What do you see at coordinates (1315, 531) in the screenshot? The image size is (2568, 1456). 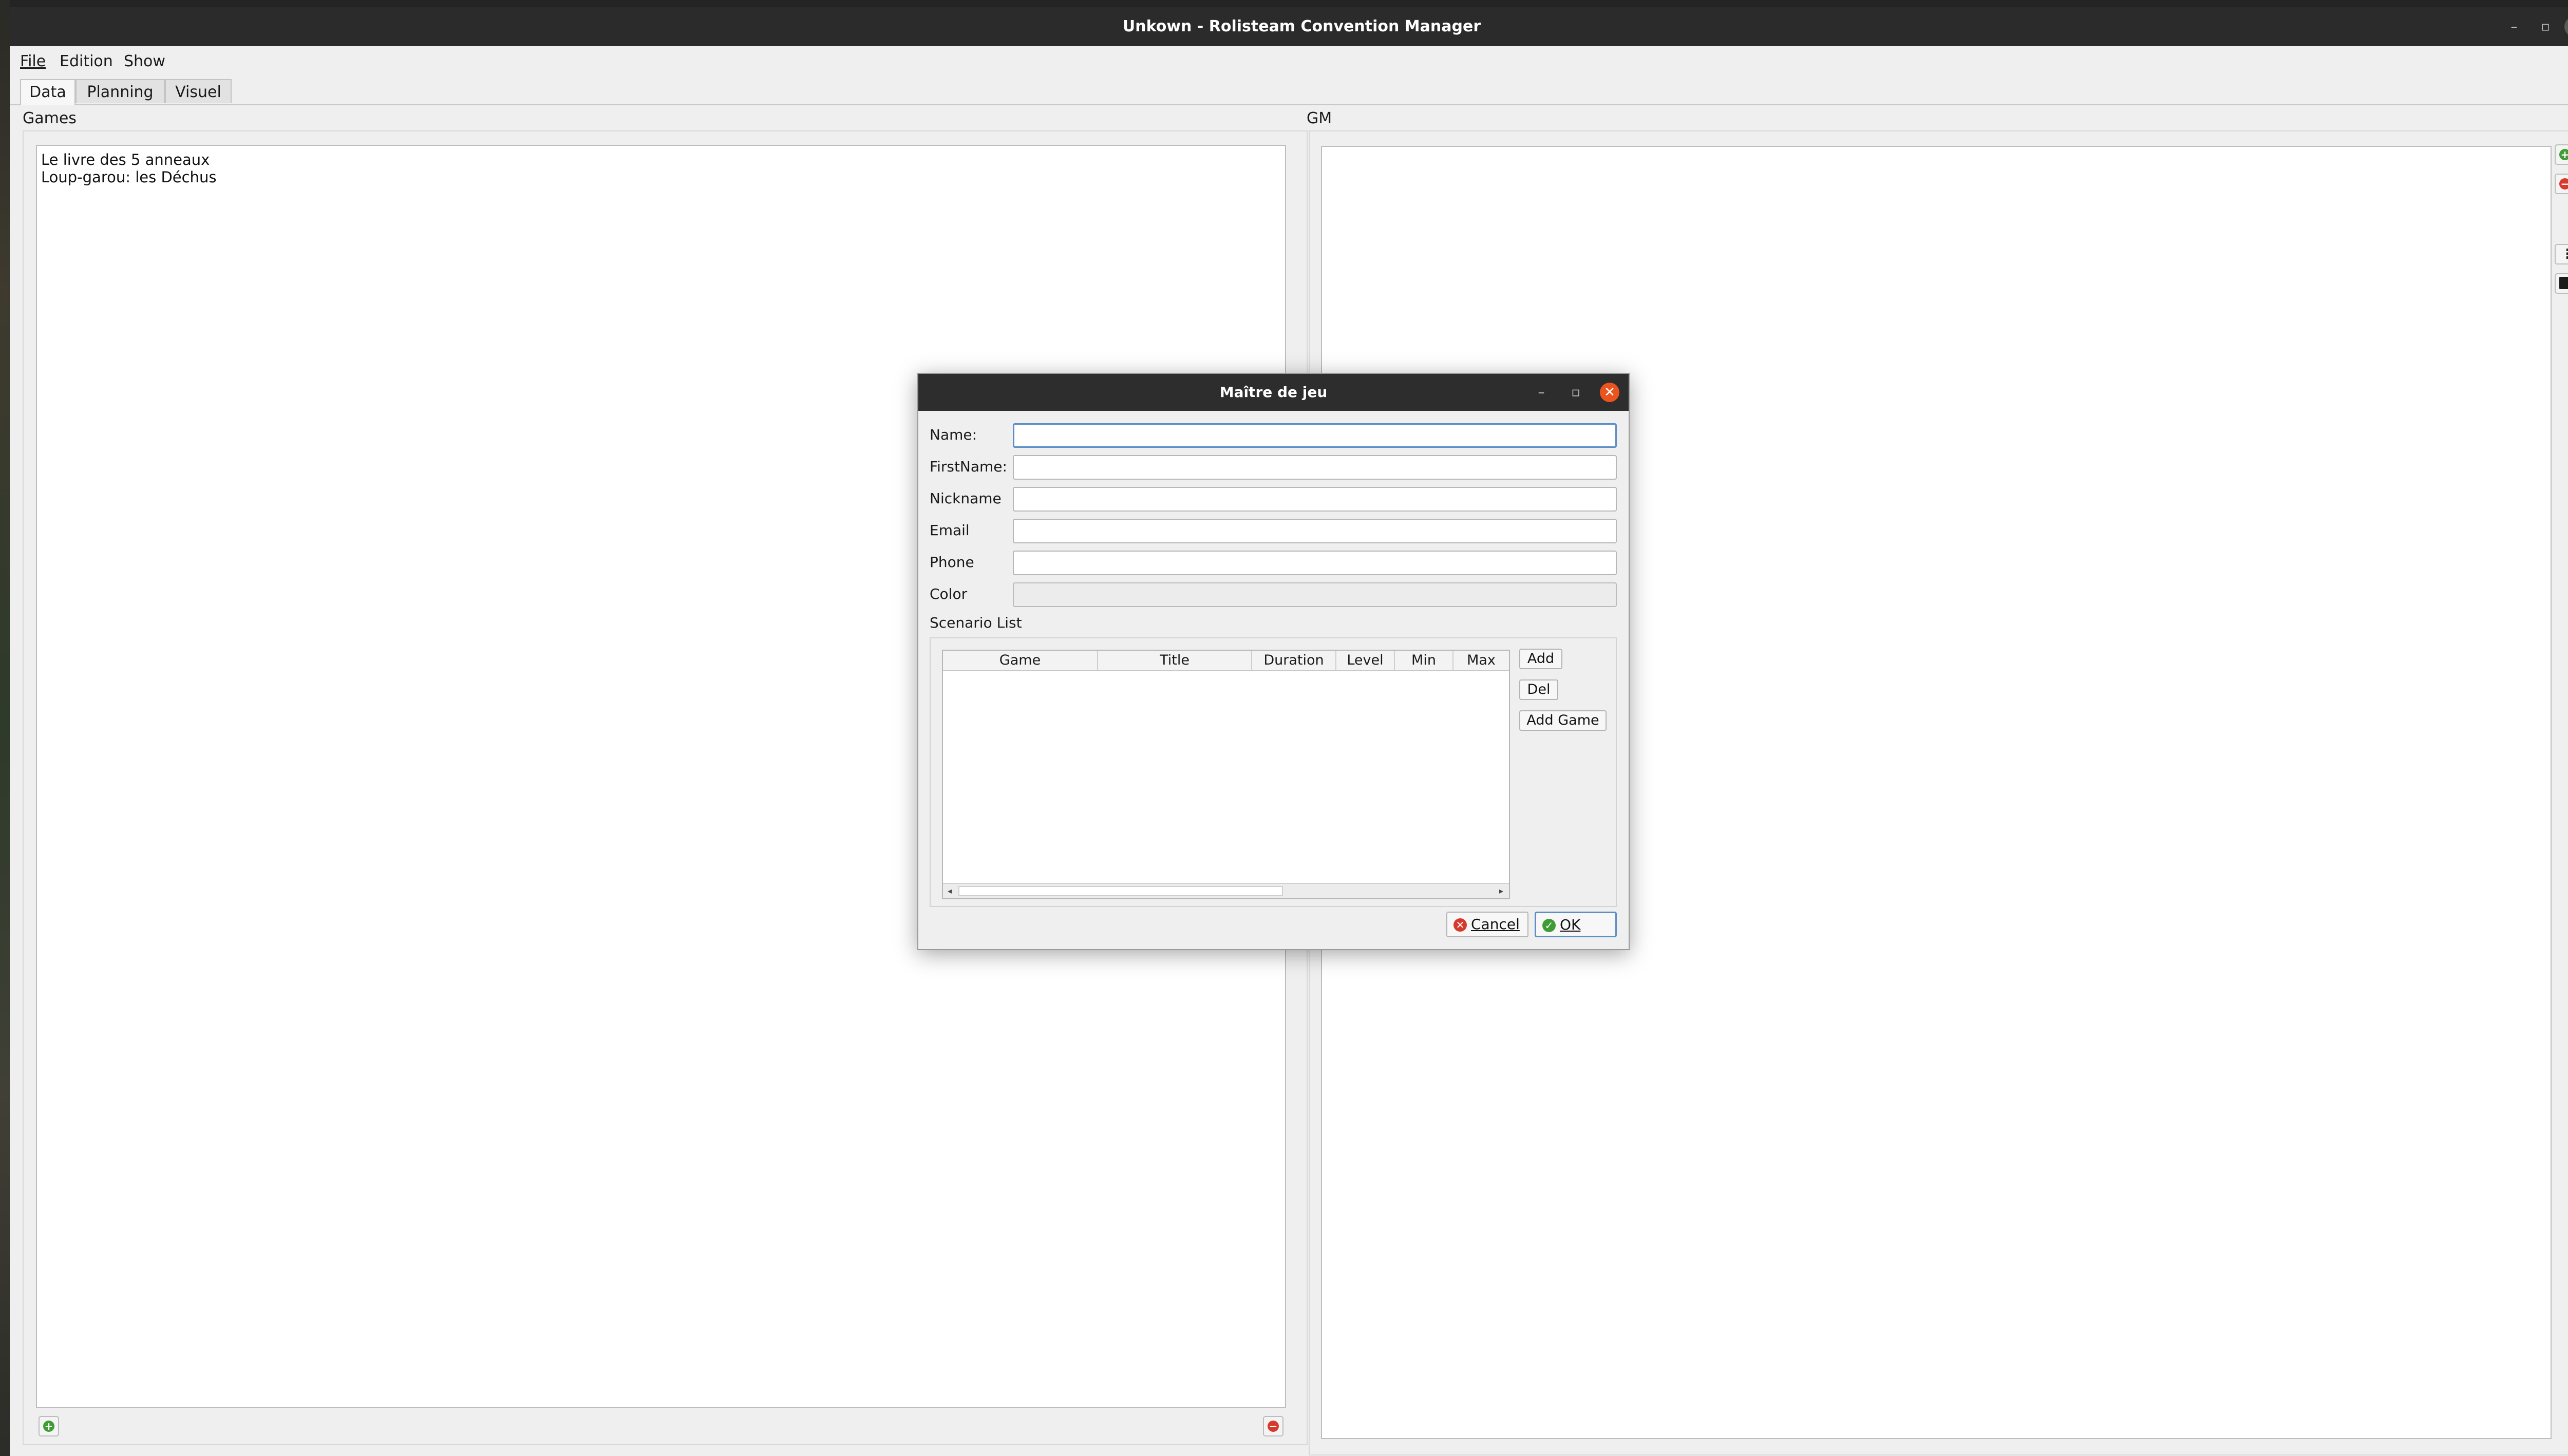 I see `email-input` at bounding box center [1315, 531].